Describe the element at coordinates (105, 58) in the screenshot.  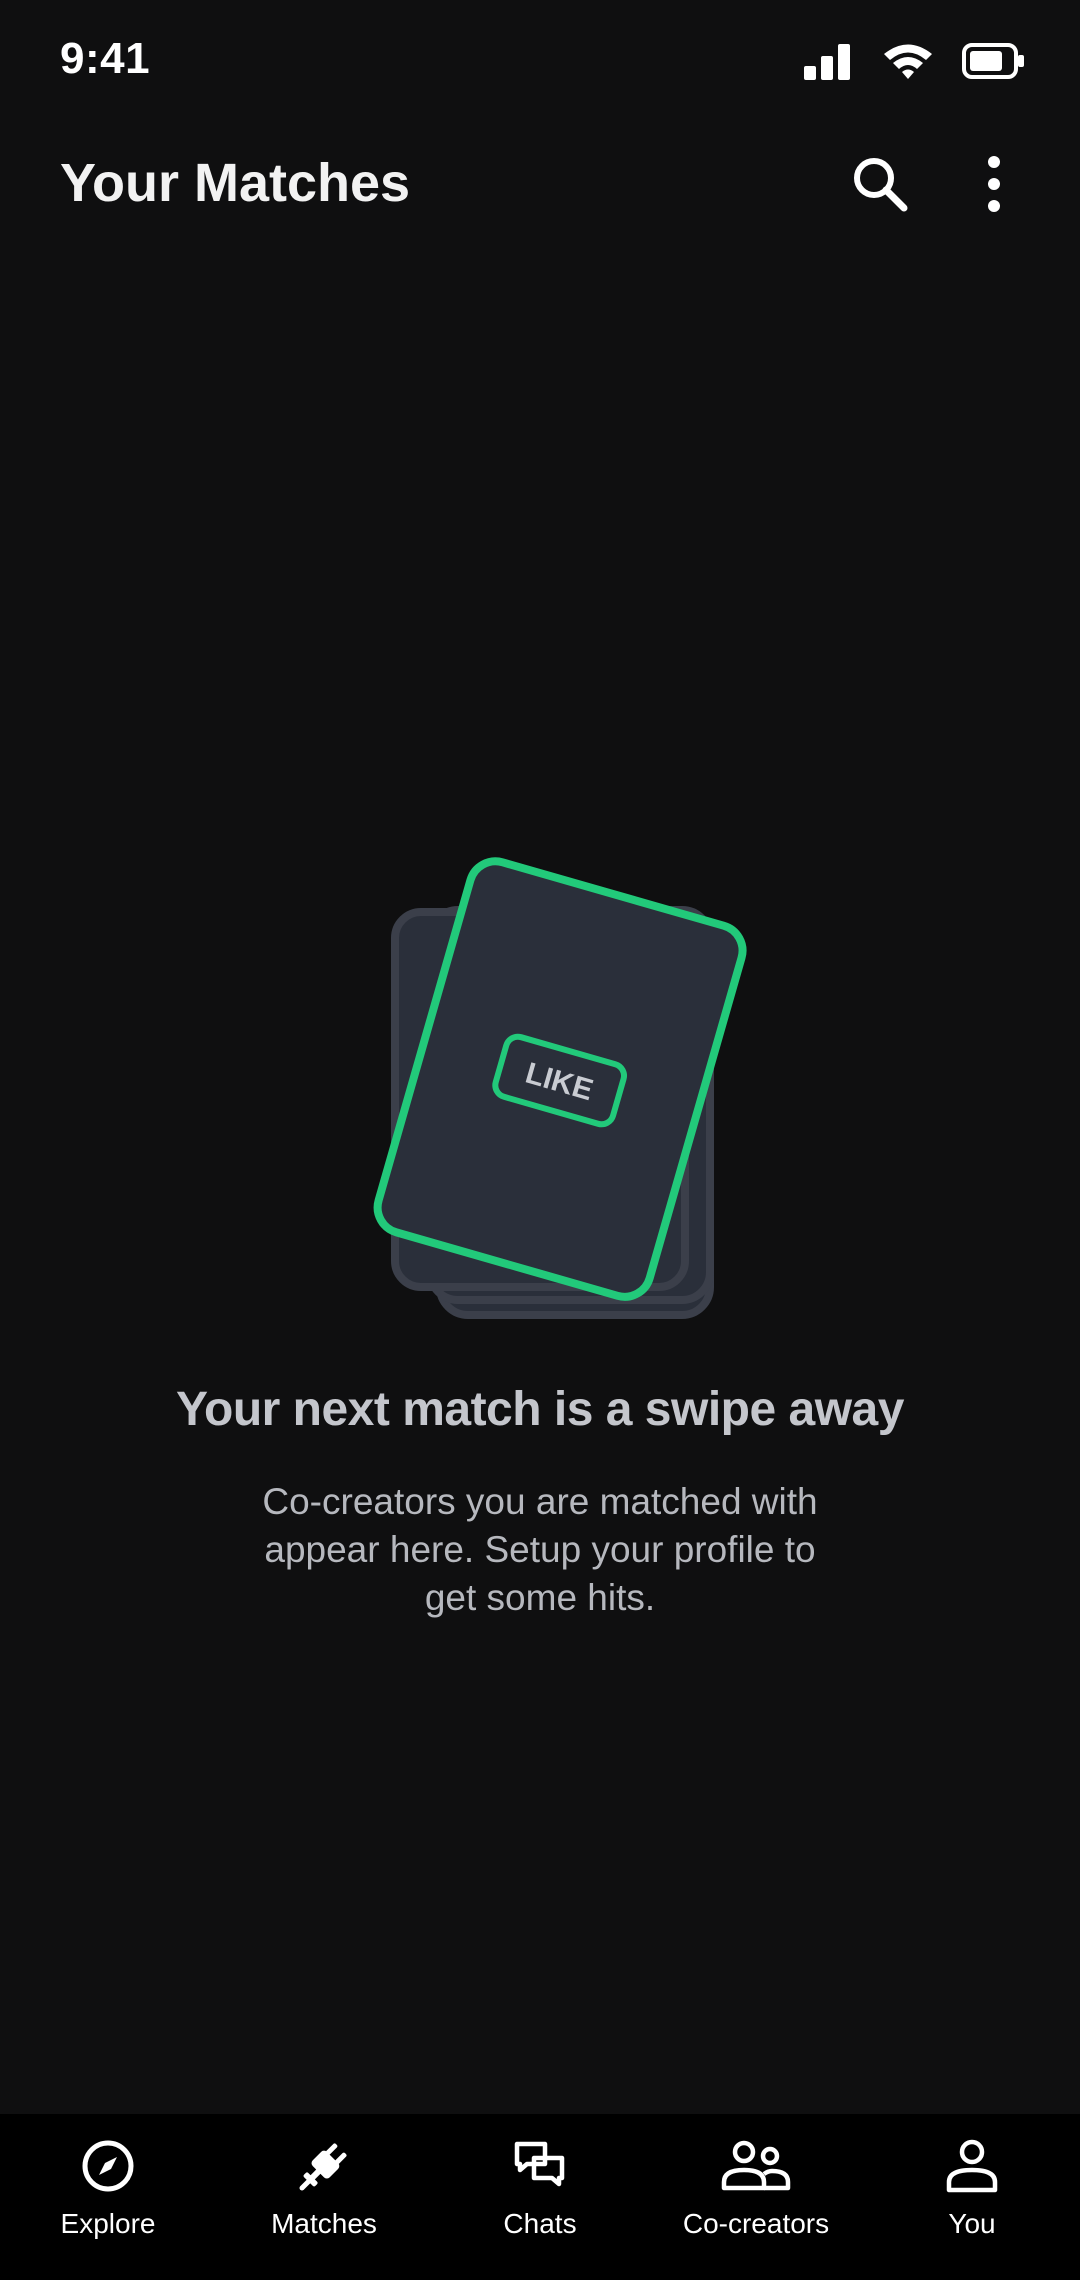
I see `status-time: 9:41` at that location.